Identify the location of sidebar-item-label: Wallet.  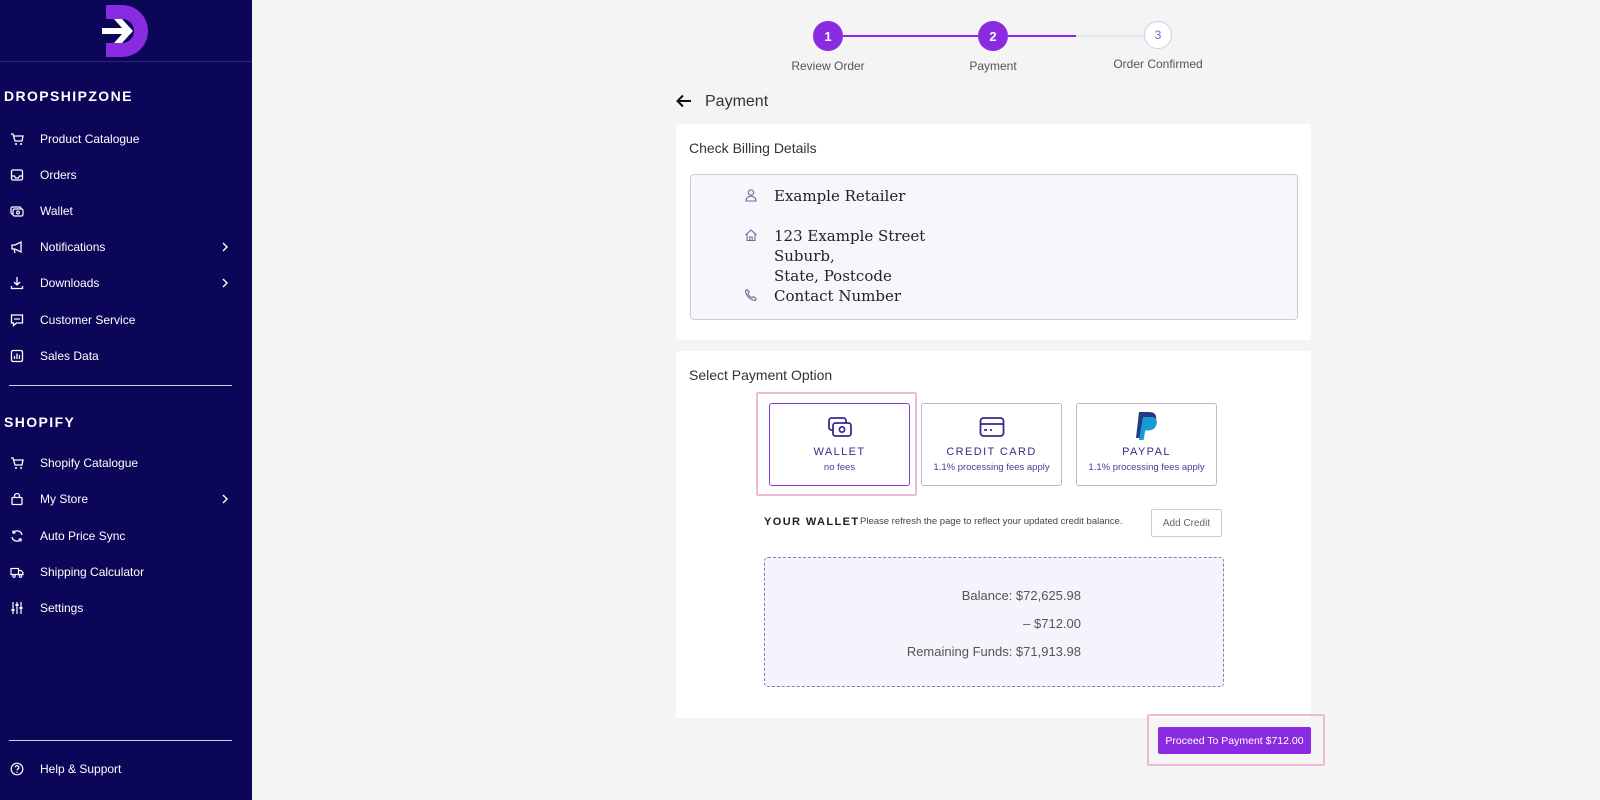
(56, 211).